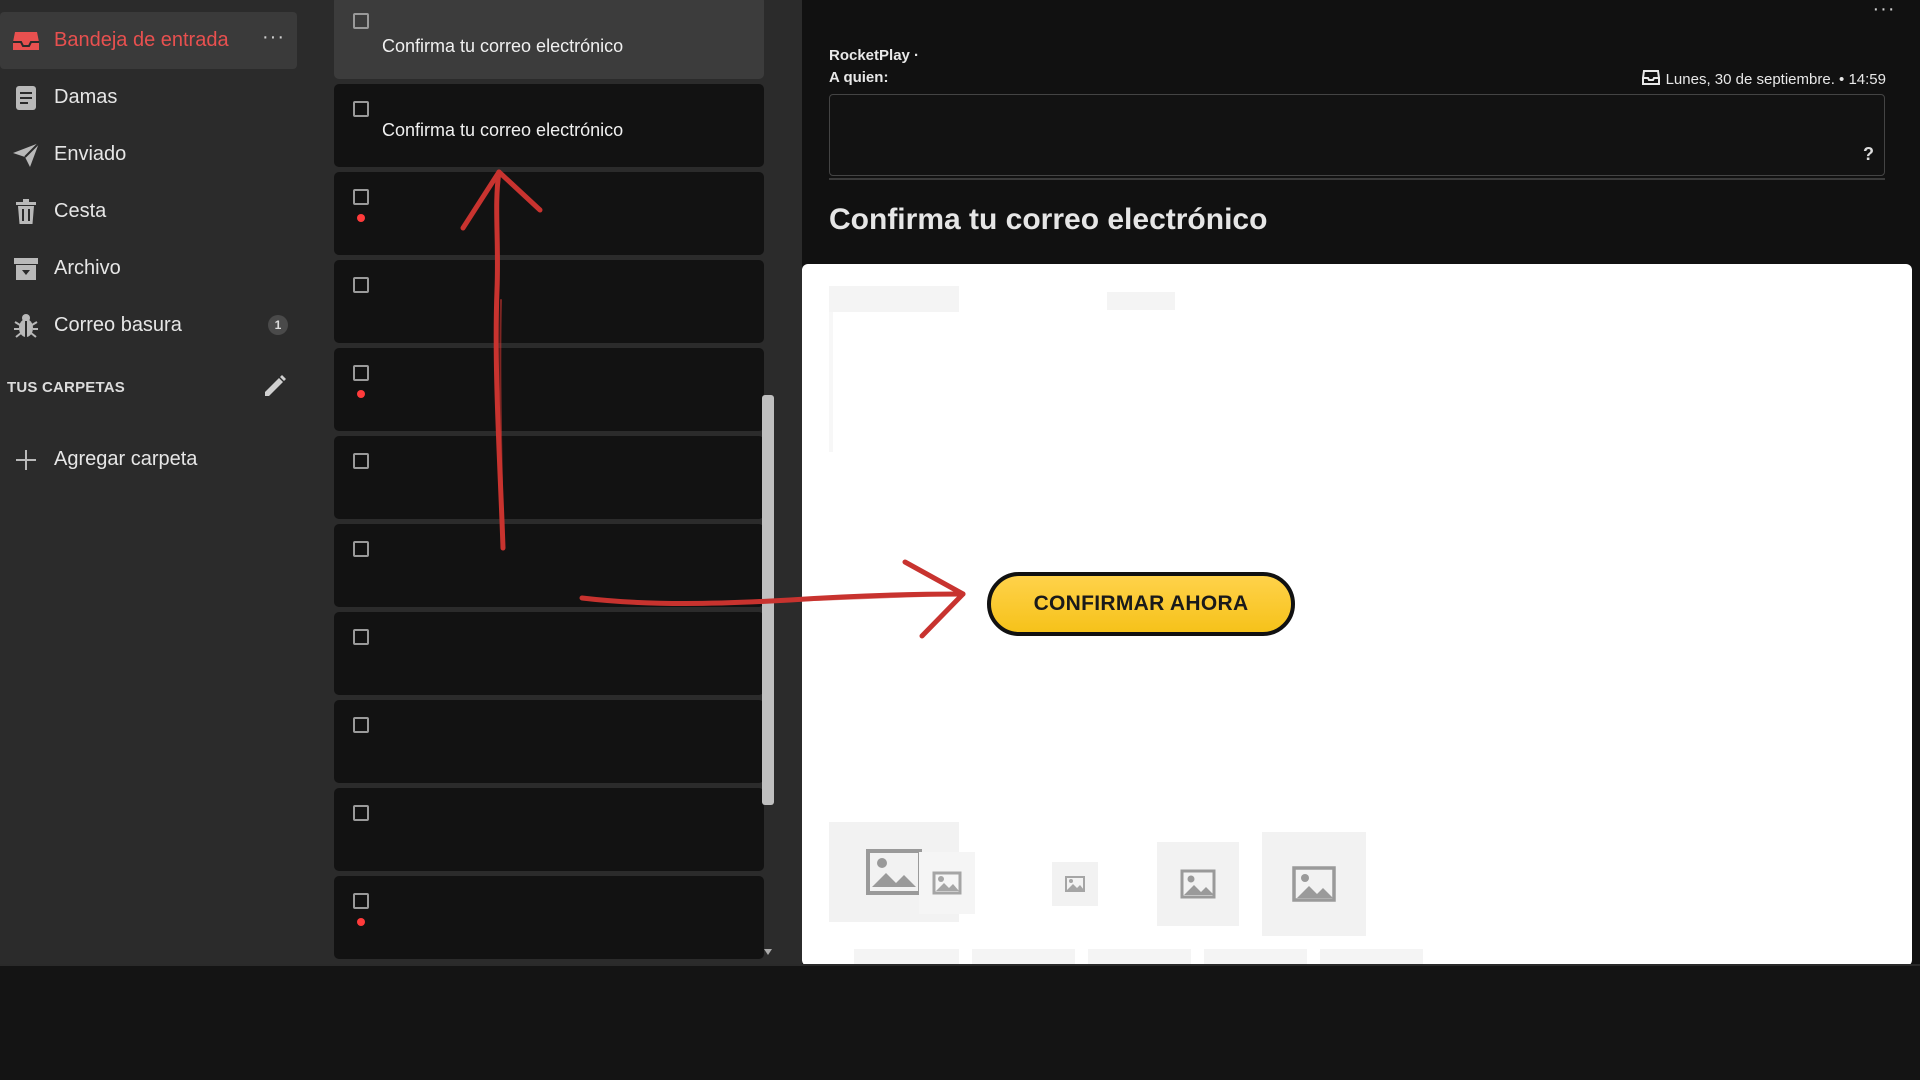 This screenshot has width=1920, height=1080. Describe the element at coordinates (1775, 79) in the screenshot. I see `date-text: Lunes, 30 de septiembre. • 14:59` at that location.